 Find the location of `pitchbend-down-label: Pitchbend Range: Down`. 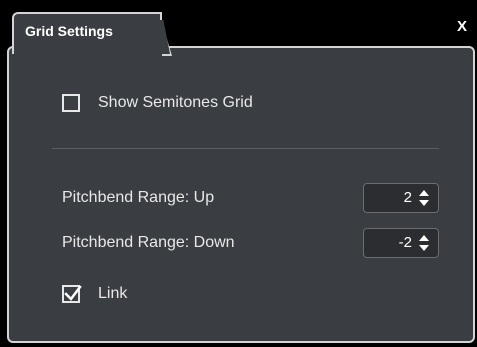

pitchbend-down-label: Pitchbend Range: Down is located at coordinates (148, 242).